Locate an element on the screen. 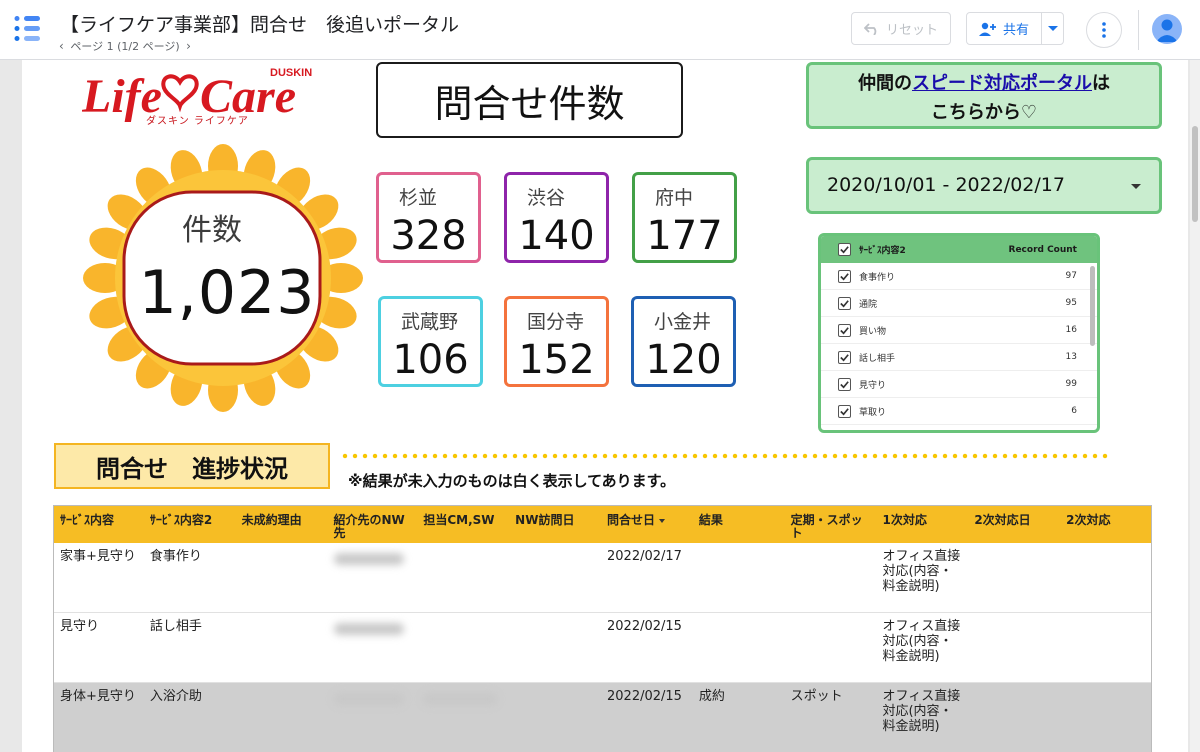 Image resolution: width=1200 pixels, height=752 pixels. column-header-label: 問合せ日 is located at coordinates (631, 520).